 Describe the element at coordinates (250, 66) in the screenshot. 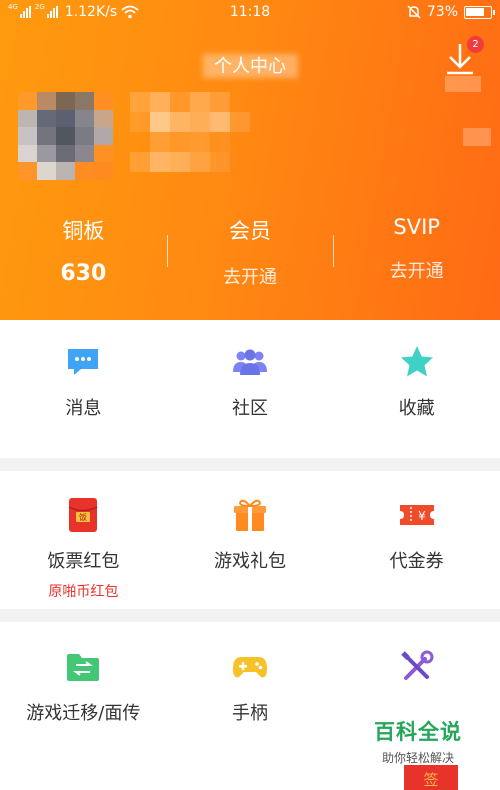

I see `title-blur-mask` at that location.